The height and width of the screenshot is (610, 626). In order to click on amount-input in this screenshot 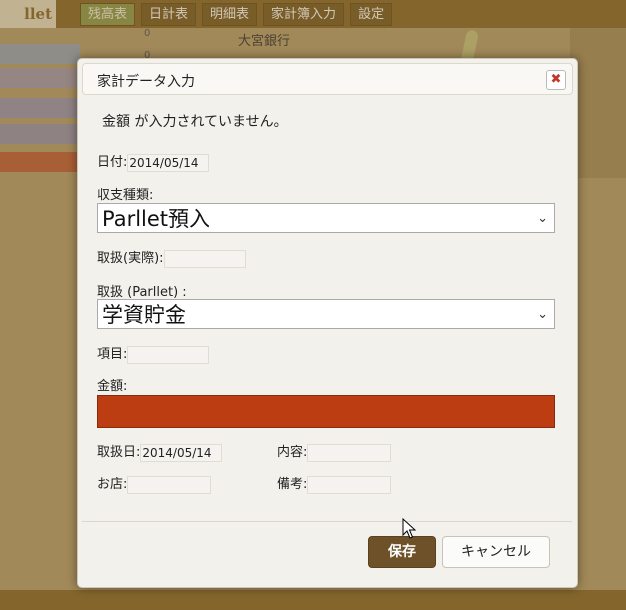, I will do `click(326, 411)`.